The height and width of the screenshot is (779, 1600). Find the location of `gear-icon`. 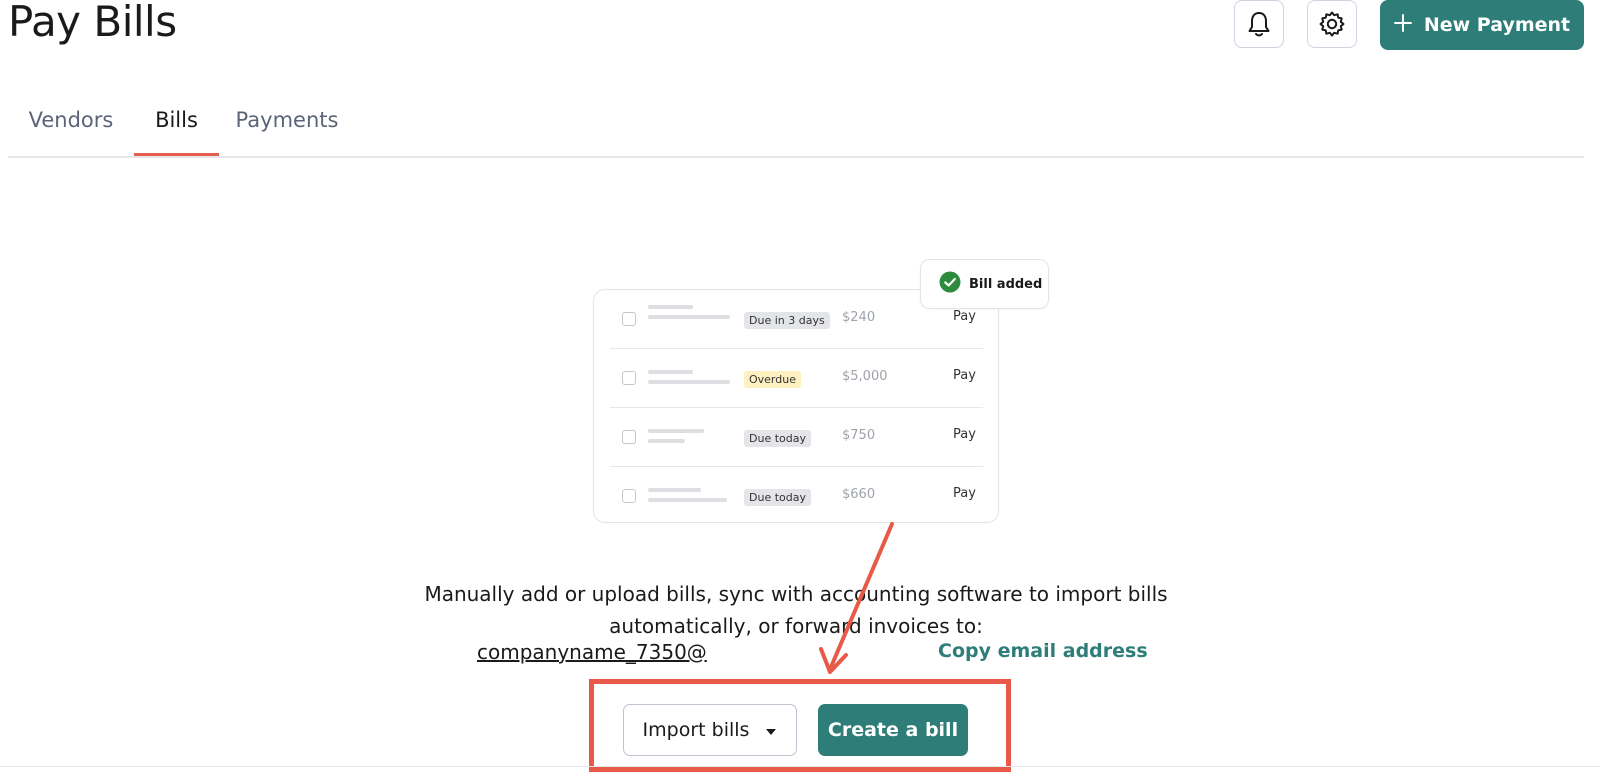

gear-icon is located at coordinates (1332, 24).